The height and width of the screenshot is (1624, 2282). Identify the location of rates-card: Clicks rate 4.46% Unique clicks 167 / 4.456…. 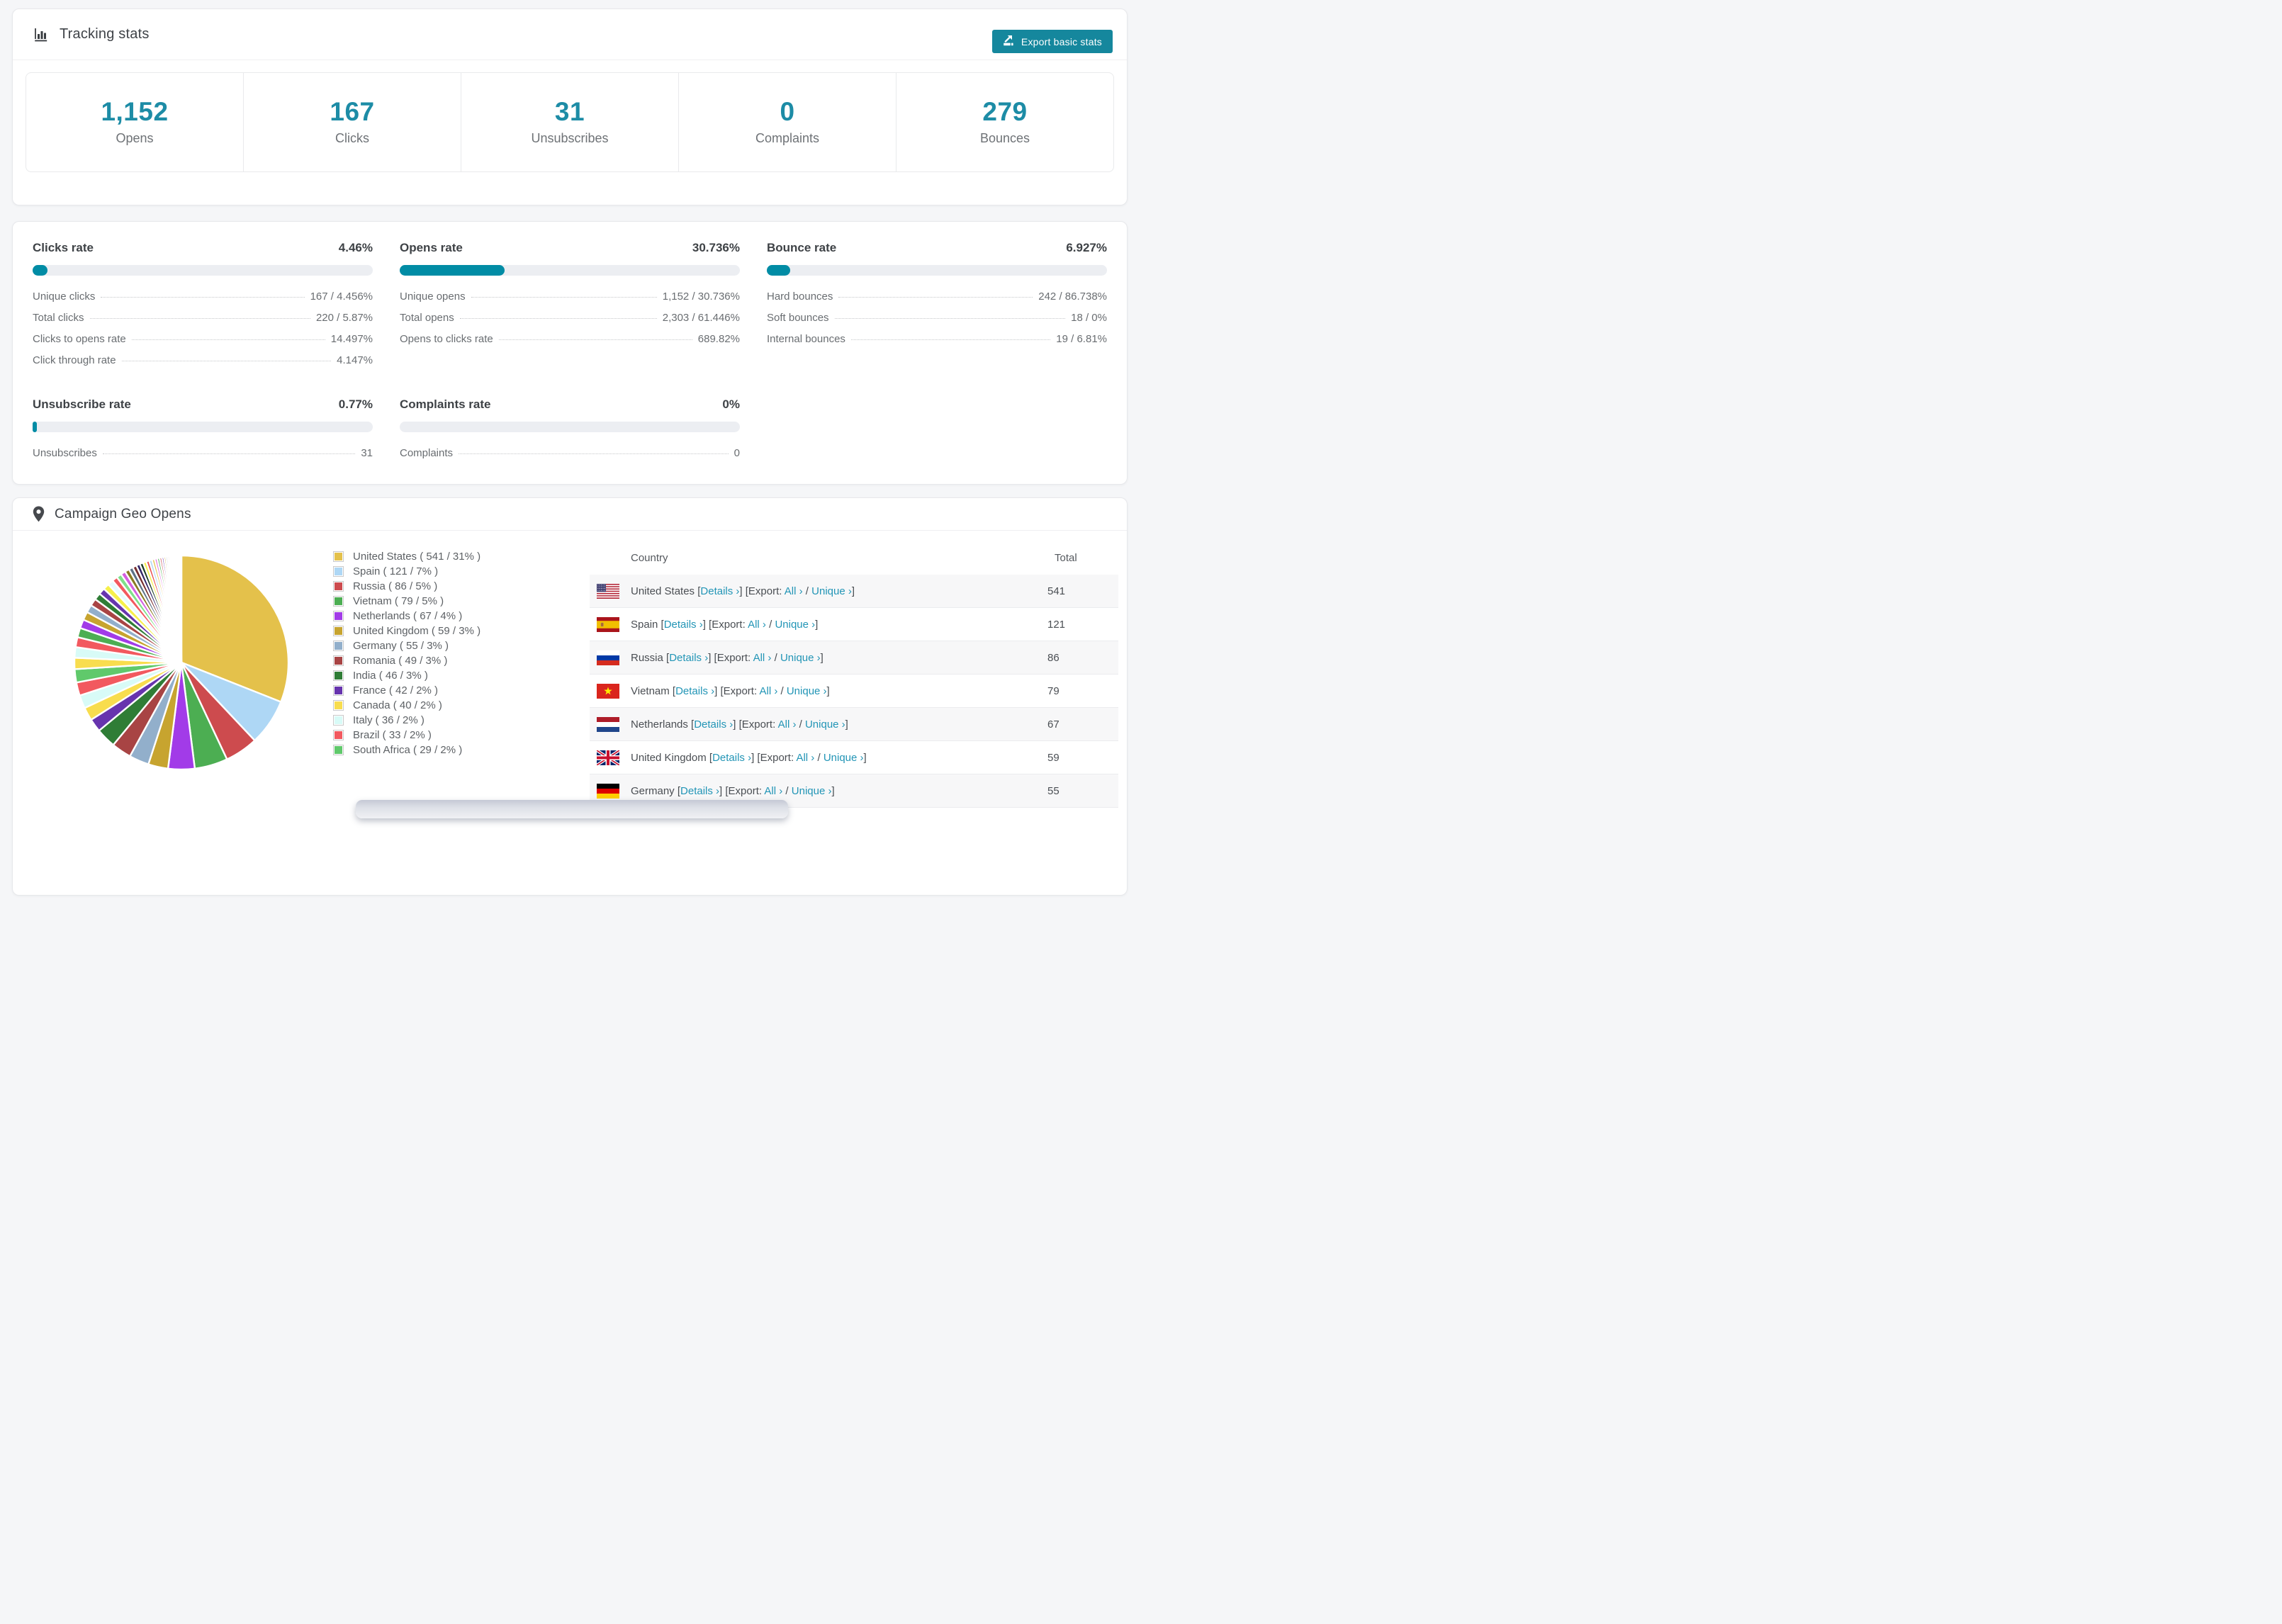
(570, 353).